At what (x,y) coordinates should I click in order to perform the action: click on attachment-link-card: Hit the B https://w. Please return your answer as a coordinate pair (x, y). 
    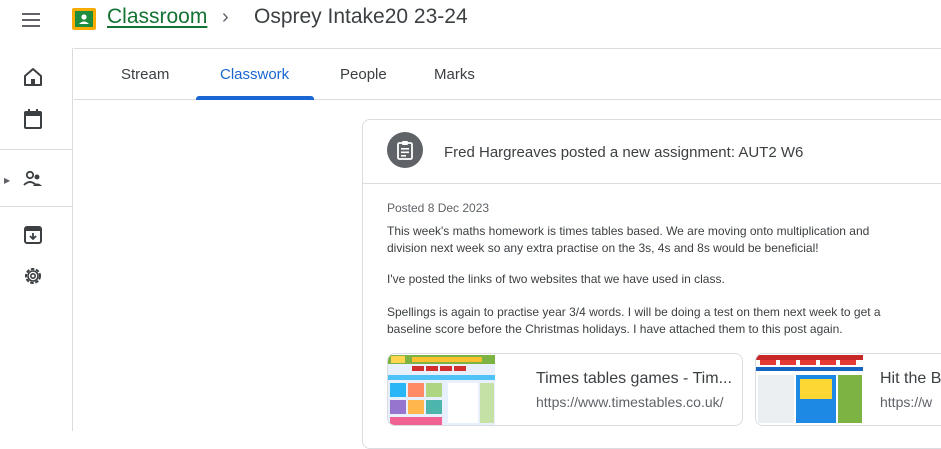
    Looking at the image, I should click on (848, 389).